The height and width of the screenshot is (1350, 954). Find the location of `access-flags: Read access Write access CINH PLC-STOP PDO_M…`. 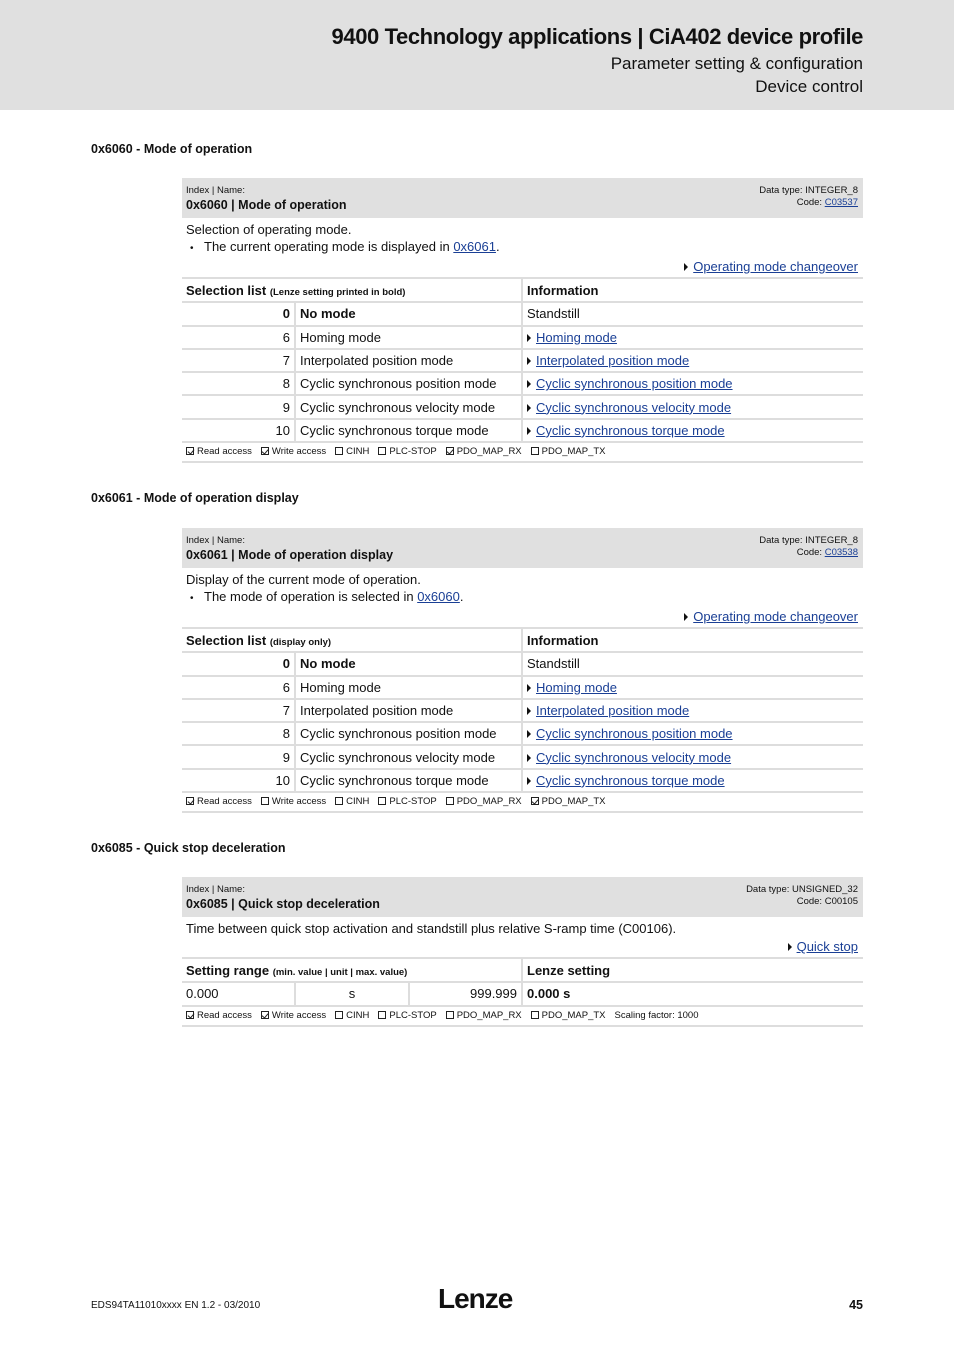

access-flags: Read access Write access CINH PLC-STOP PDO_M… is located at coordinates (522, 1017).